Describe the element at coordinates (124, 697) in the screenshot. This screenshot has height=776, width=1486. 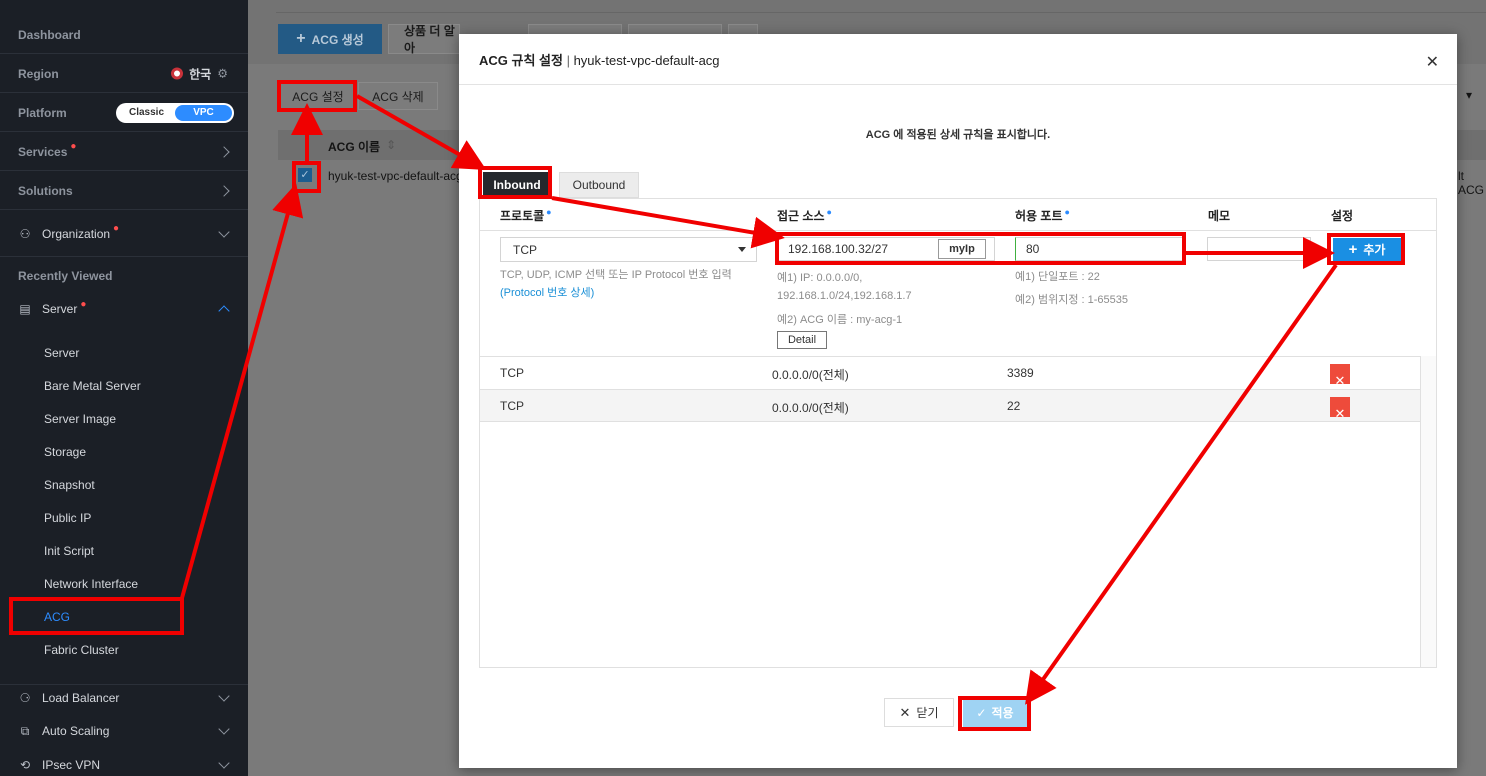
I see `sidebar-load-balancer: ⚆ Load Balancer` at that location.